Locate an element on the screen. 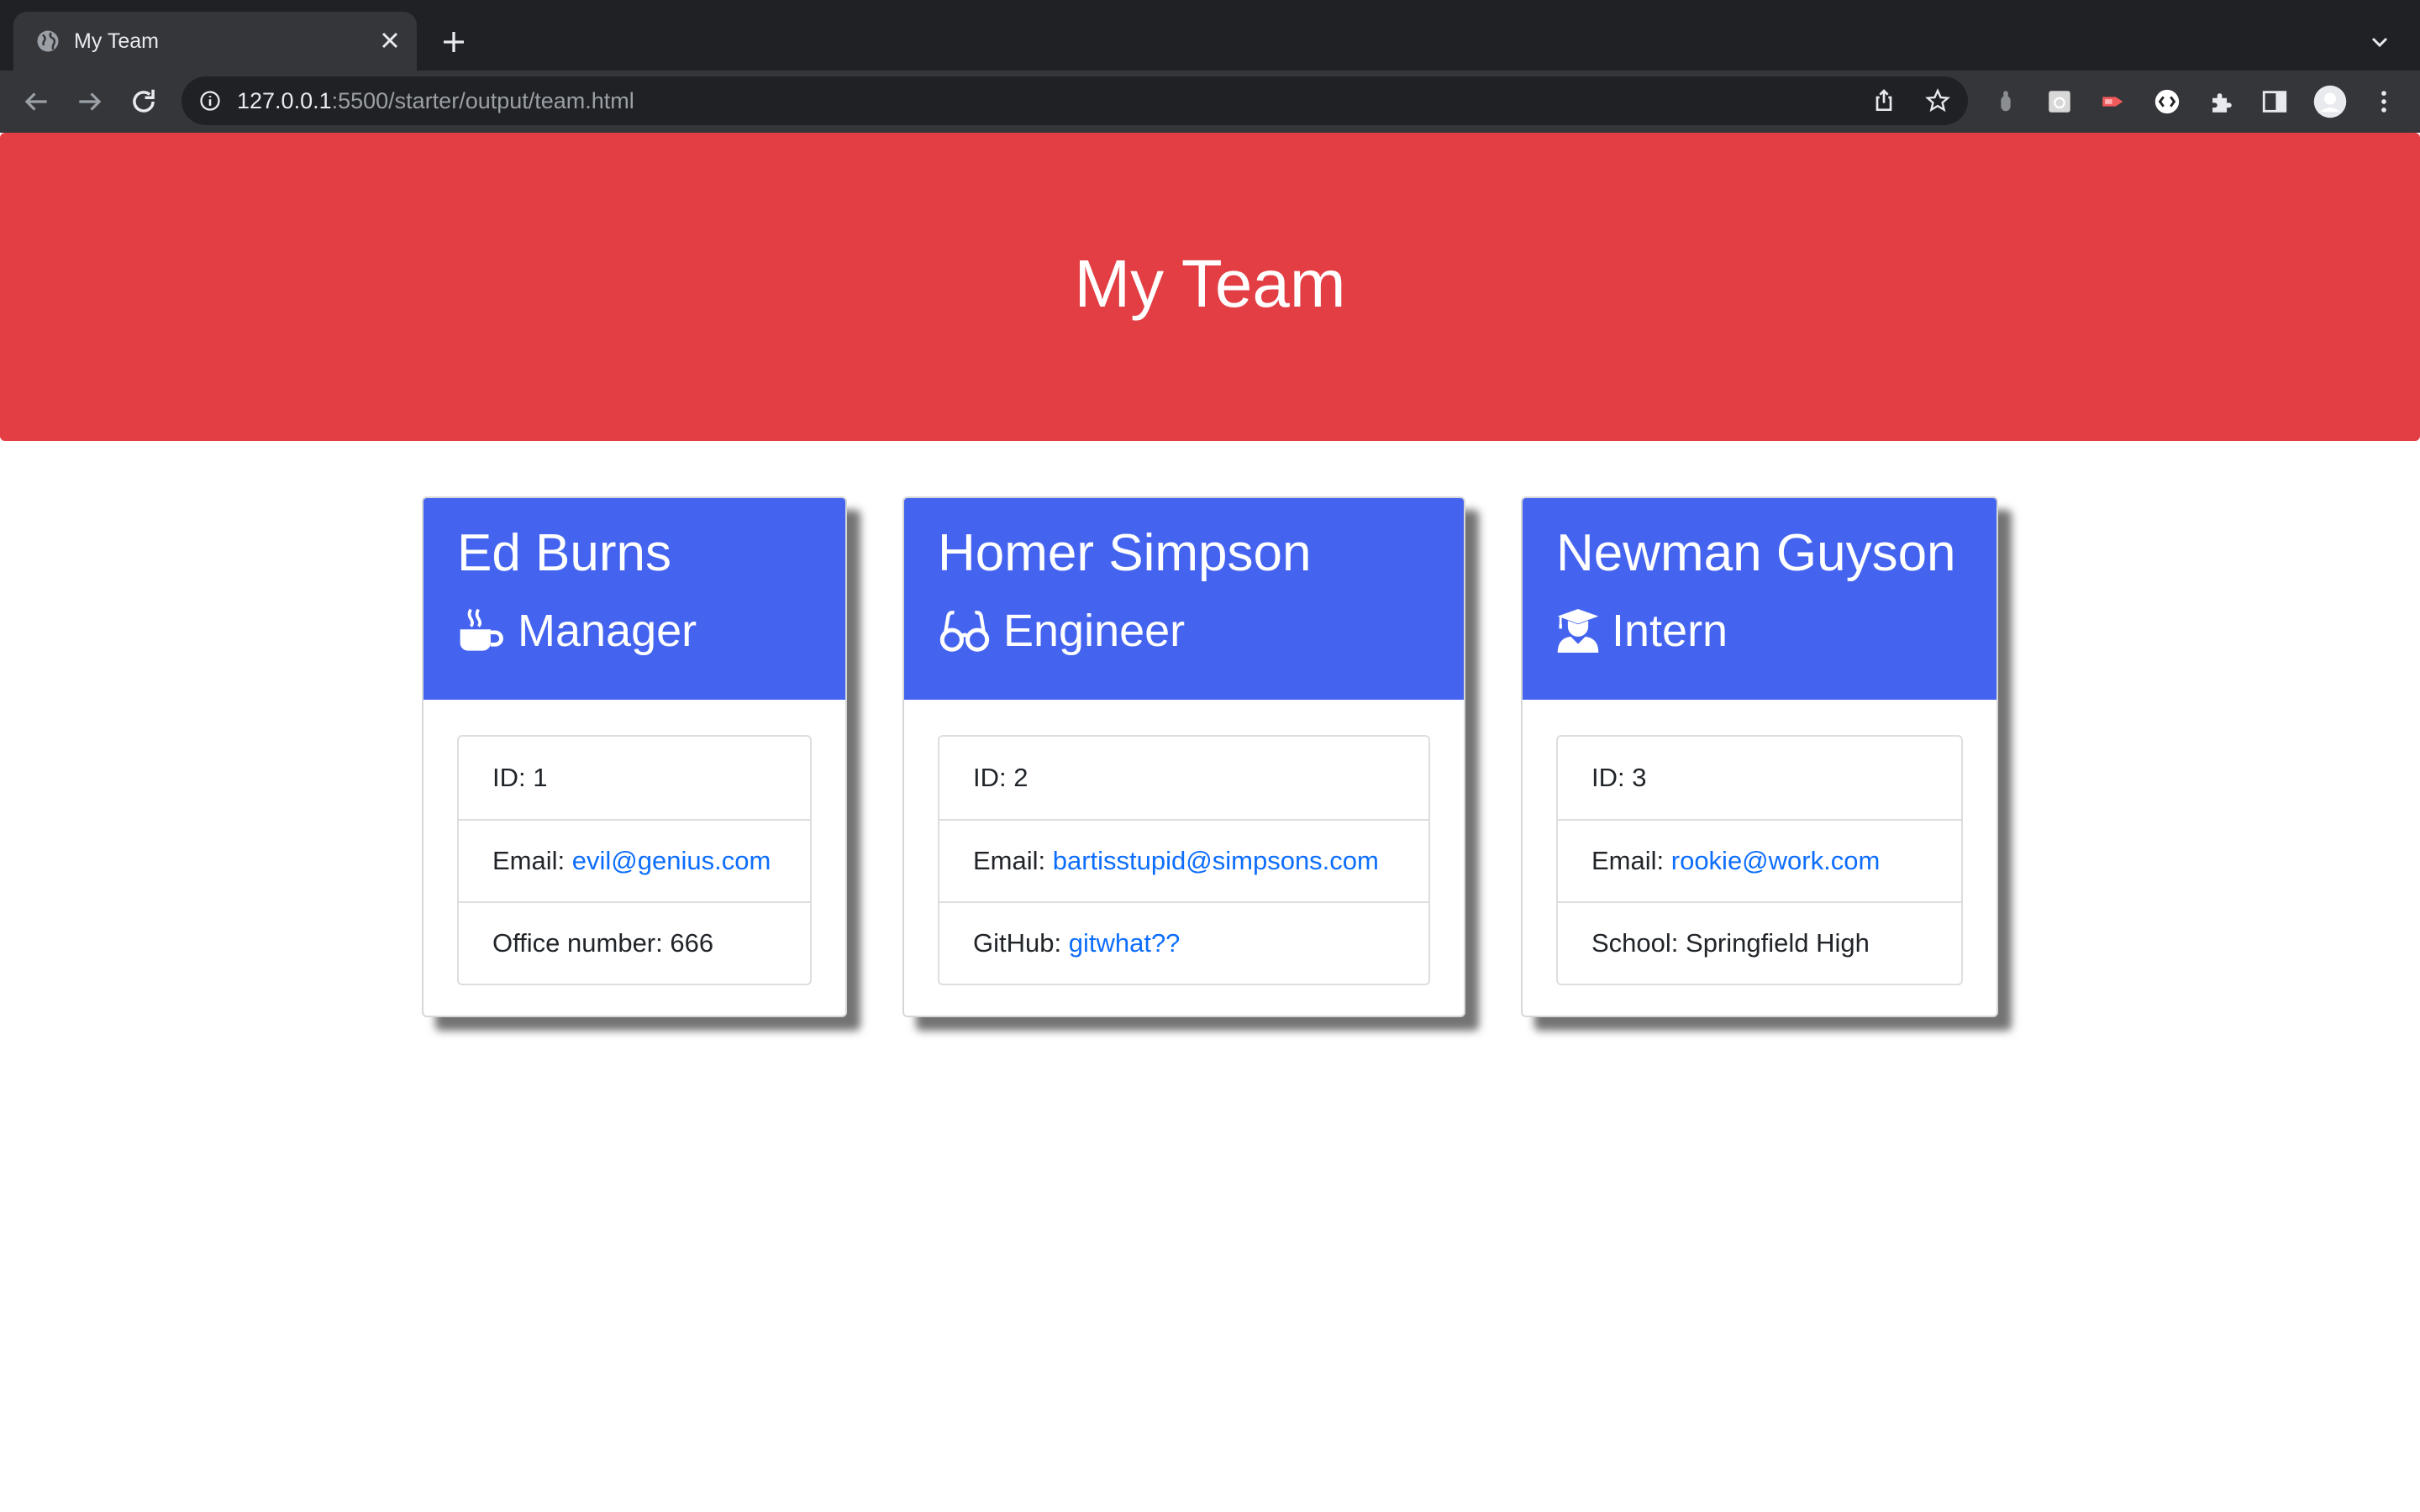 The height and width of the screenshot is (1512, 2420). browser-toolbar: 127.0.0.1:5500/starter/output/team.html is located at coordinates (1210, 102).